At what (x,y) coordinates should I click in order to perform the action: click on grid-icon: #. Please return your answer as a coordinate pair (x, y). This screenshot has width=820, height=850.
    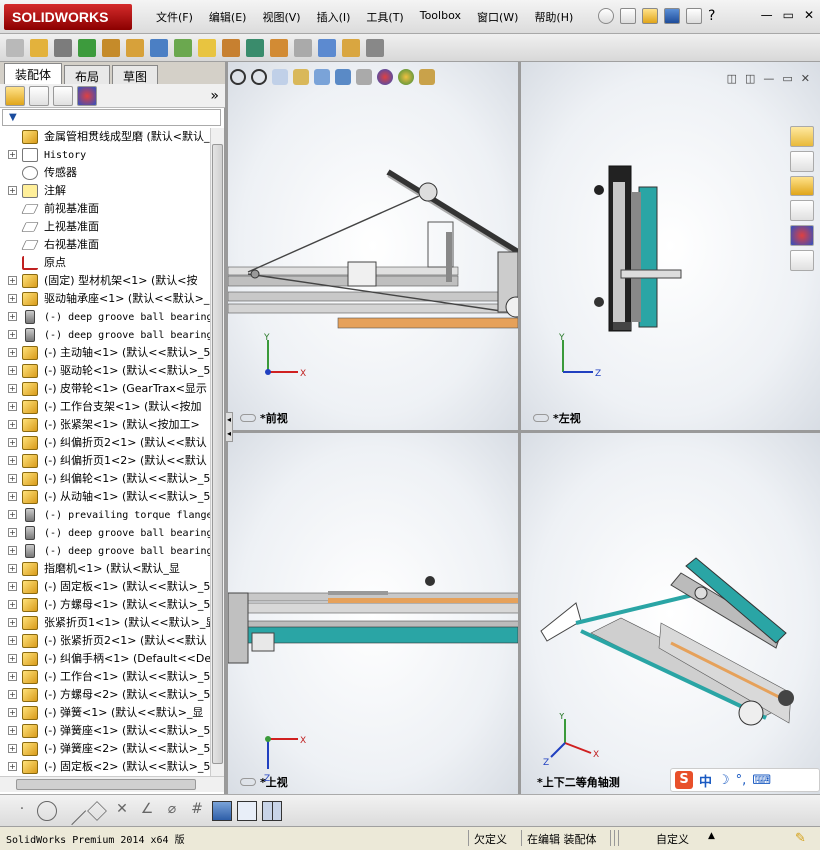
    Looking at the image, I should click on (197, 811).